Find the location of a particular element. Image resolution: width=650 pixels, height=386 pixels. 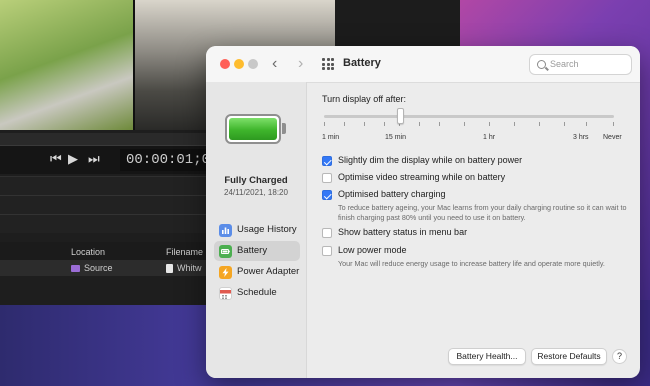

search-placeholder: Search is located at coordinates (564, 64).